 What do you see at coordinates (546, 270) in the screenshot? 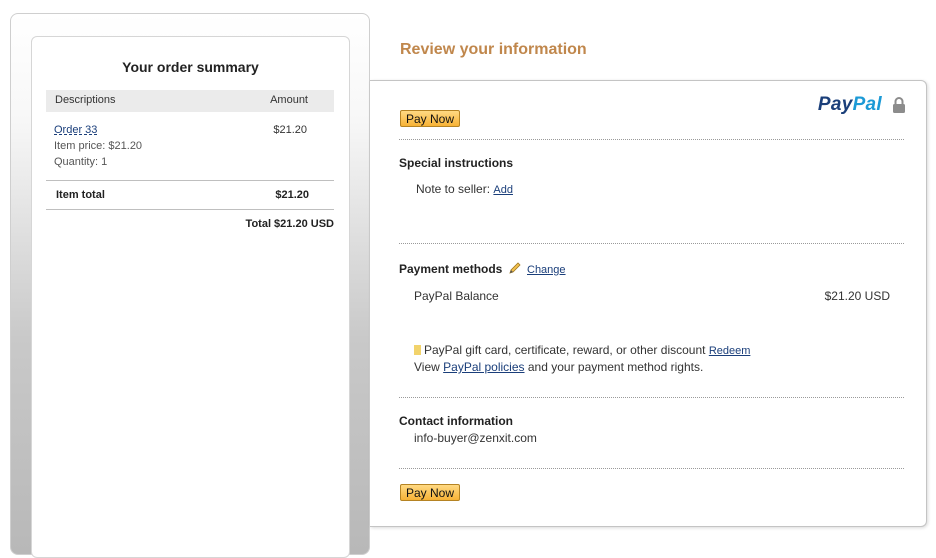
I see `change-payment-link: Change` at bounding box center [546, 270].